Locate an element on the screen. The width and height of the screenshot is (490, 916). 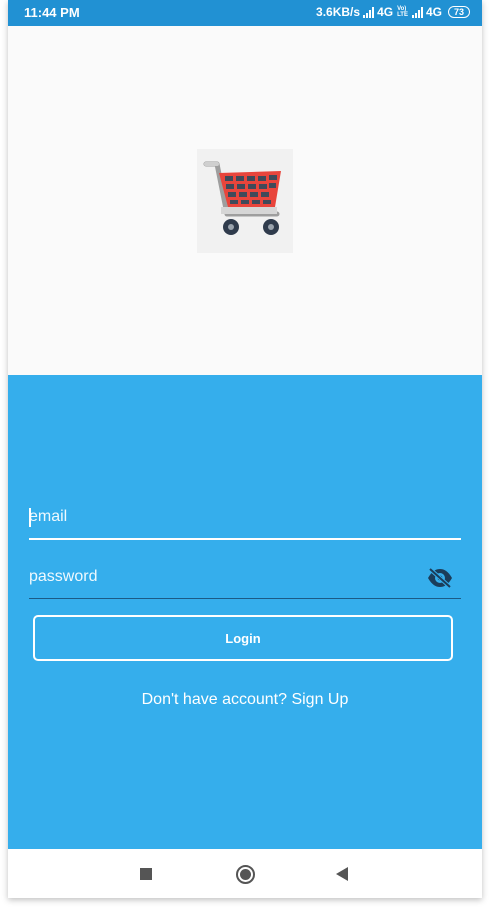
status-bar: 11:44 PM 3.6KB/s 4G Vo) LTE 4G 73 is located at coordinates (245, 13).